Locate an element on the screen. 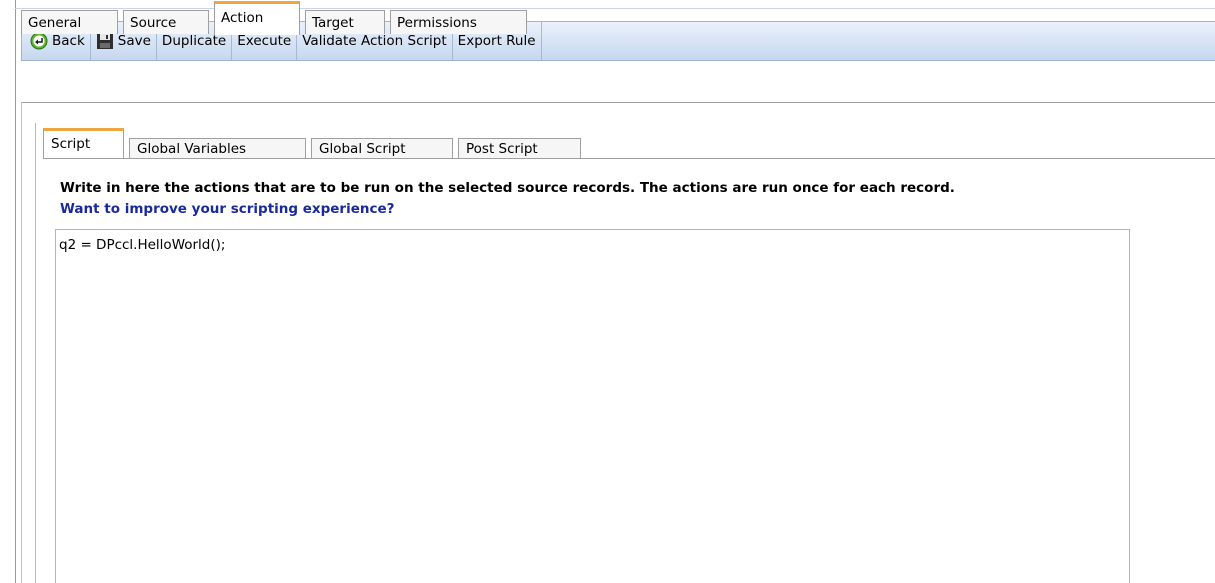  tab-target: Target is located at coordinates (345, 22).